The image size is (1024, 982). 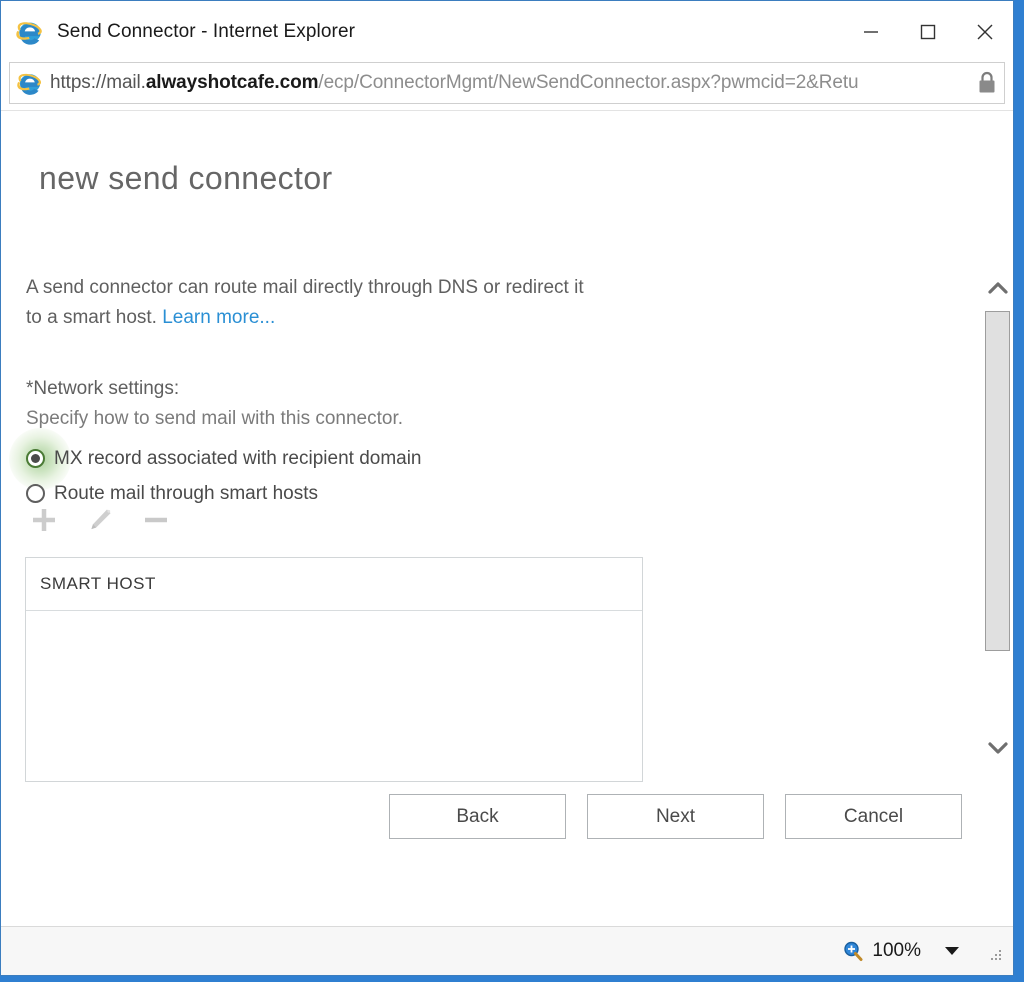 I want to click on wizard-button-row: Back Next Cancel, so click(x=675, y=816).